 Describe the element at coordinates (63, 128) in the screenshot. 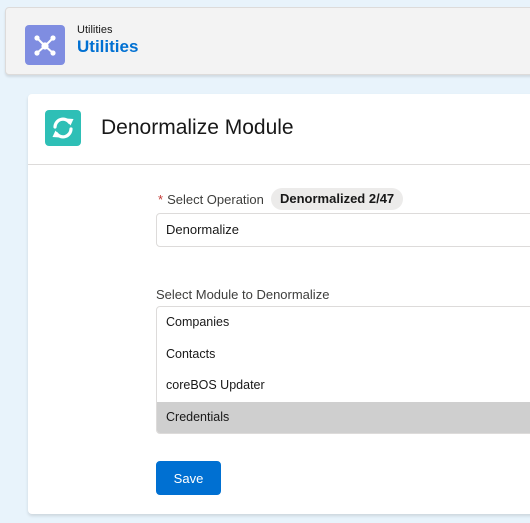

I see `refresh-icon` at that location.